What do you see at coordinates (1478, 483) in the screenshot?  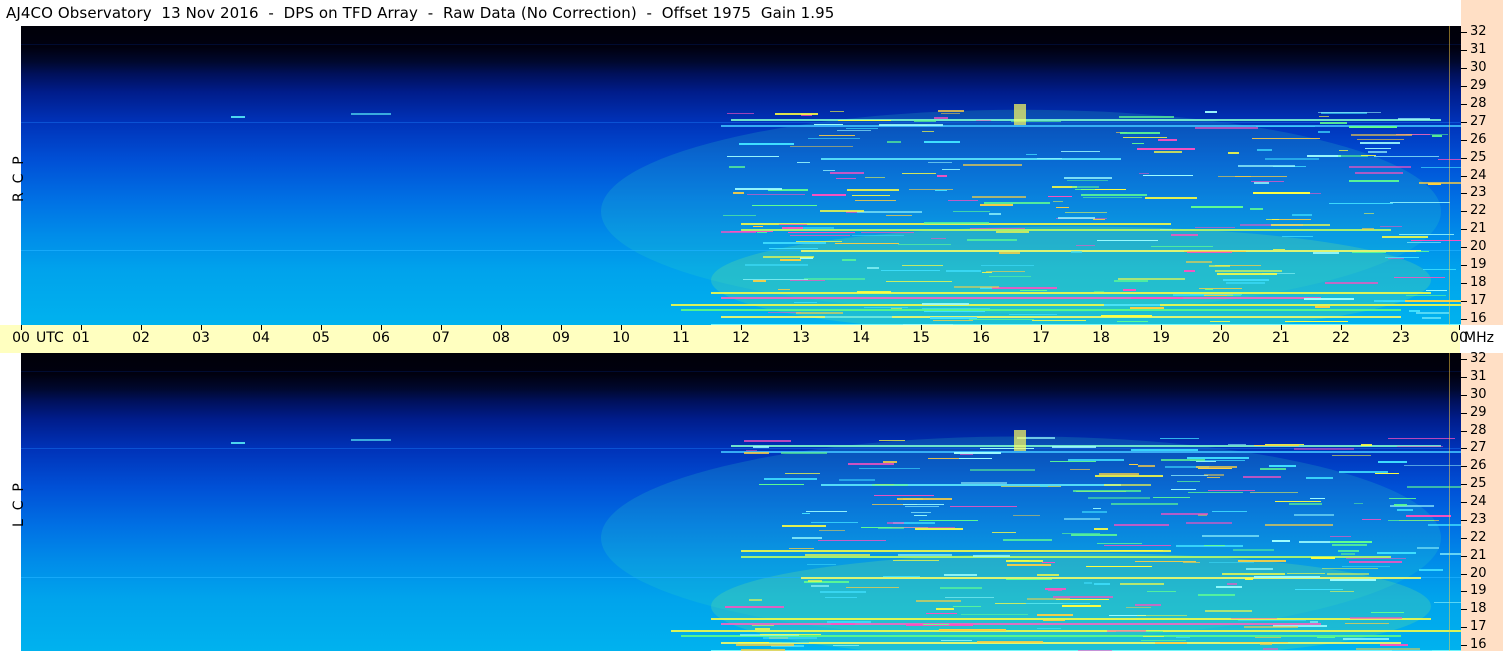 I see `freq-label-25-lcp: 25` at bounding box center [1478, 483].